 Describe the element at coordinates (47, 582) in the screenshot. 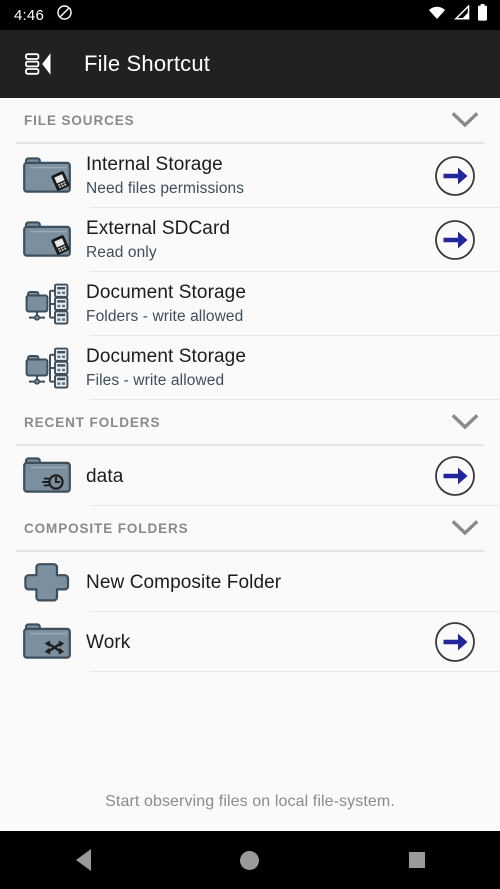

I see `plus-icon` at that location.